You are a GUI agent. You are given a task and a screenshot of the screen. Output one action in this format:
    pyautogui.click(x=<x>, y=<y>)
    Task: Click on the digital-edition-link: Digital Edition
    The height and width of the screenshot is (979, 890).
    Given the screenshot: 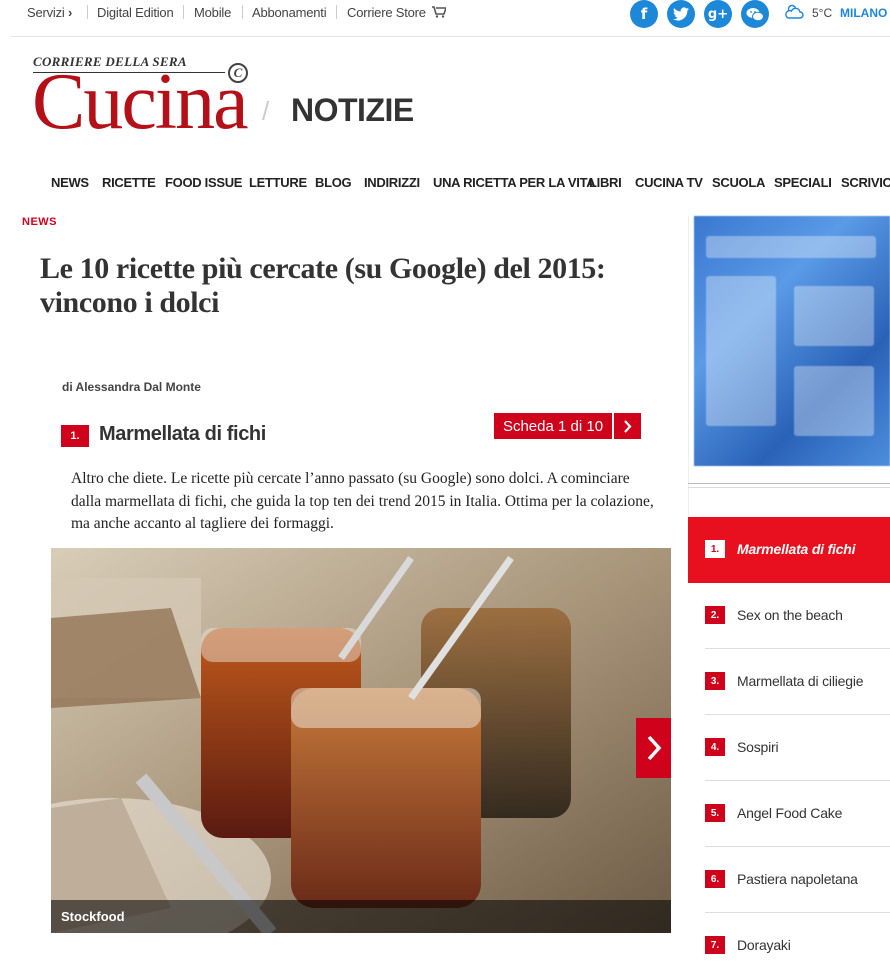 What is the action you would take?
    pyautogui.click(x=135, y=12)
    